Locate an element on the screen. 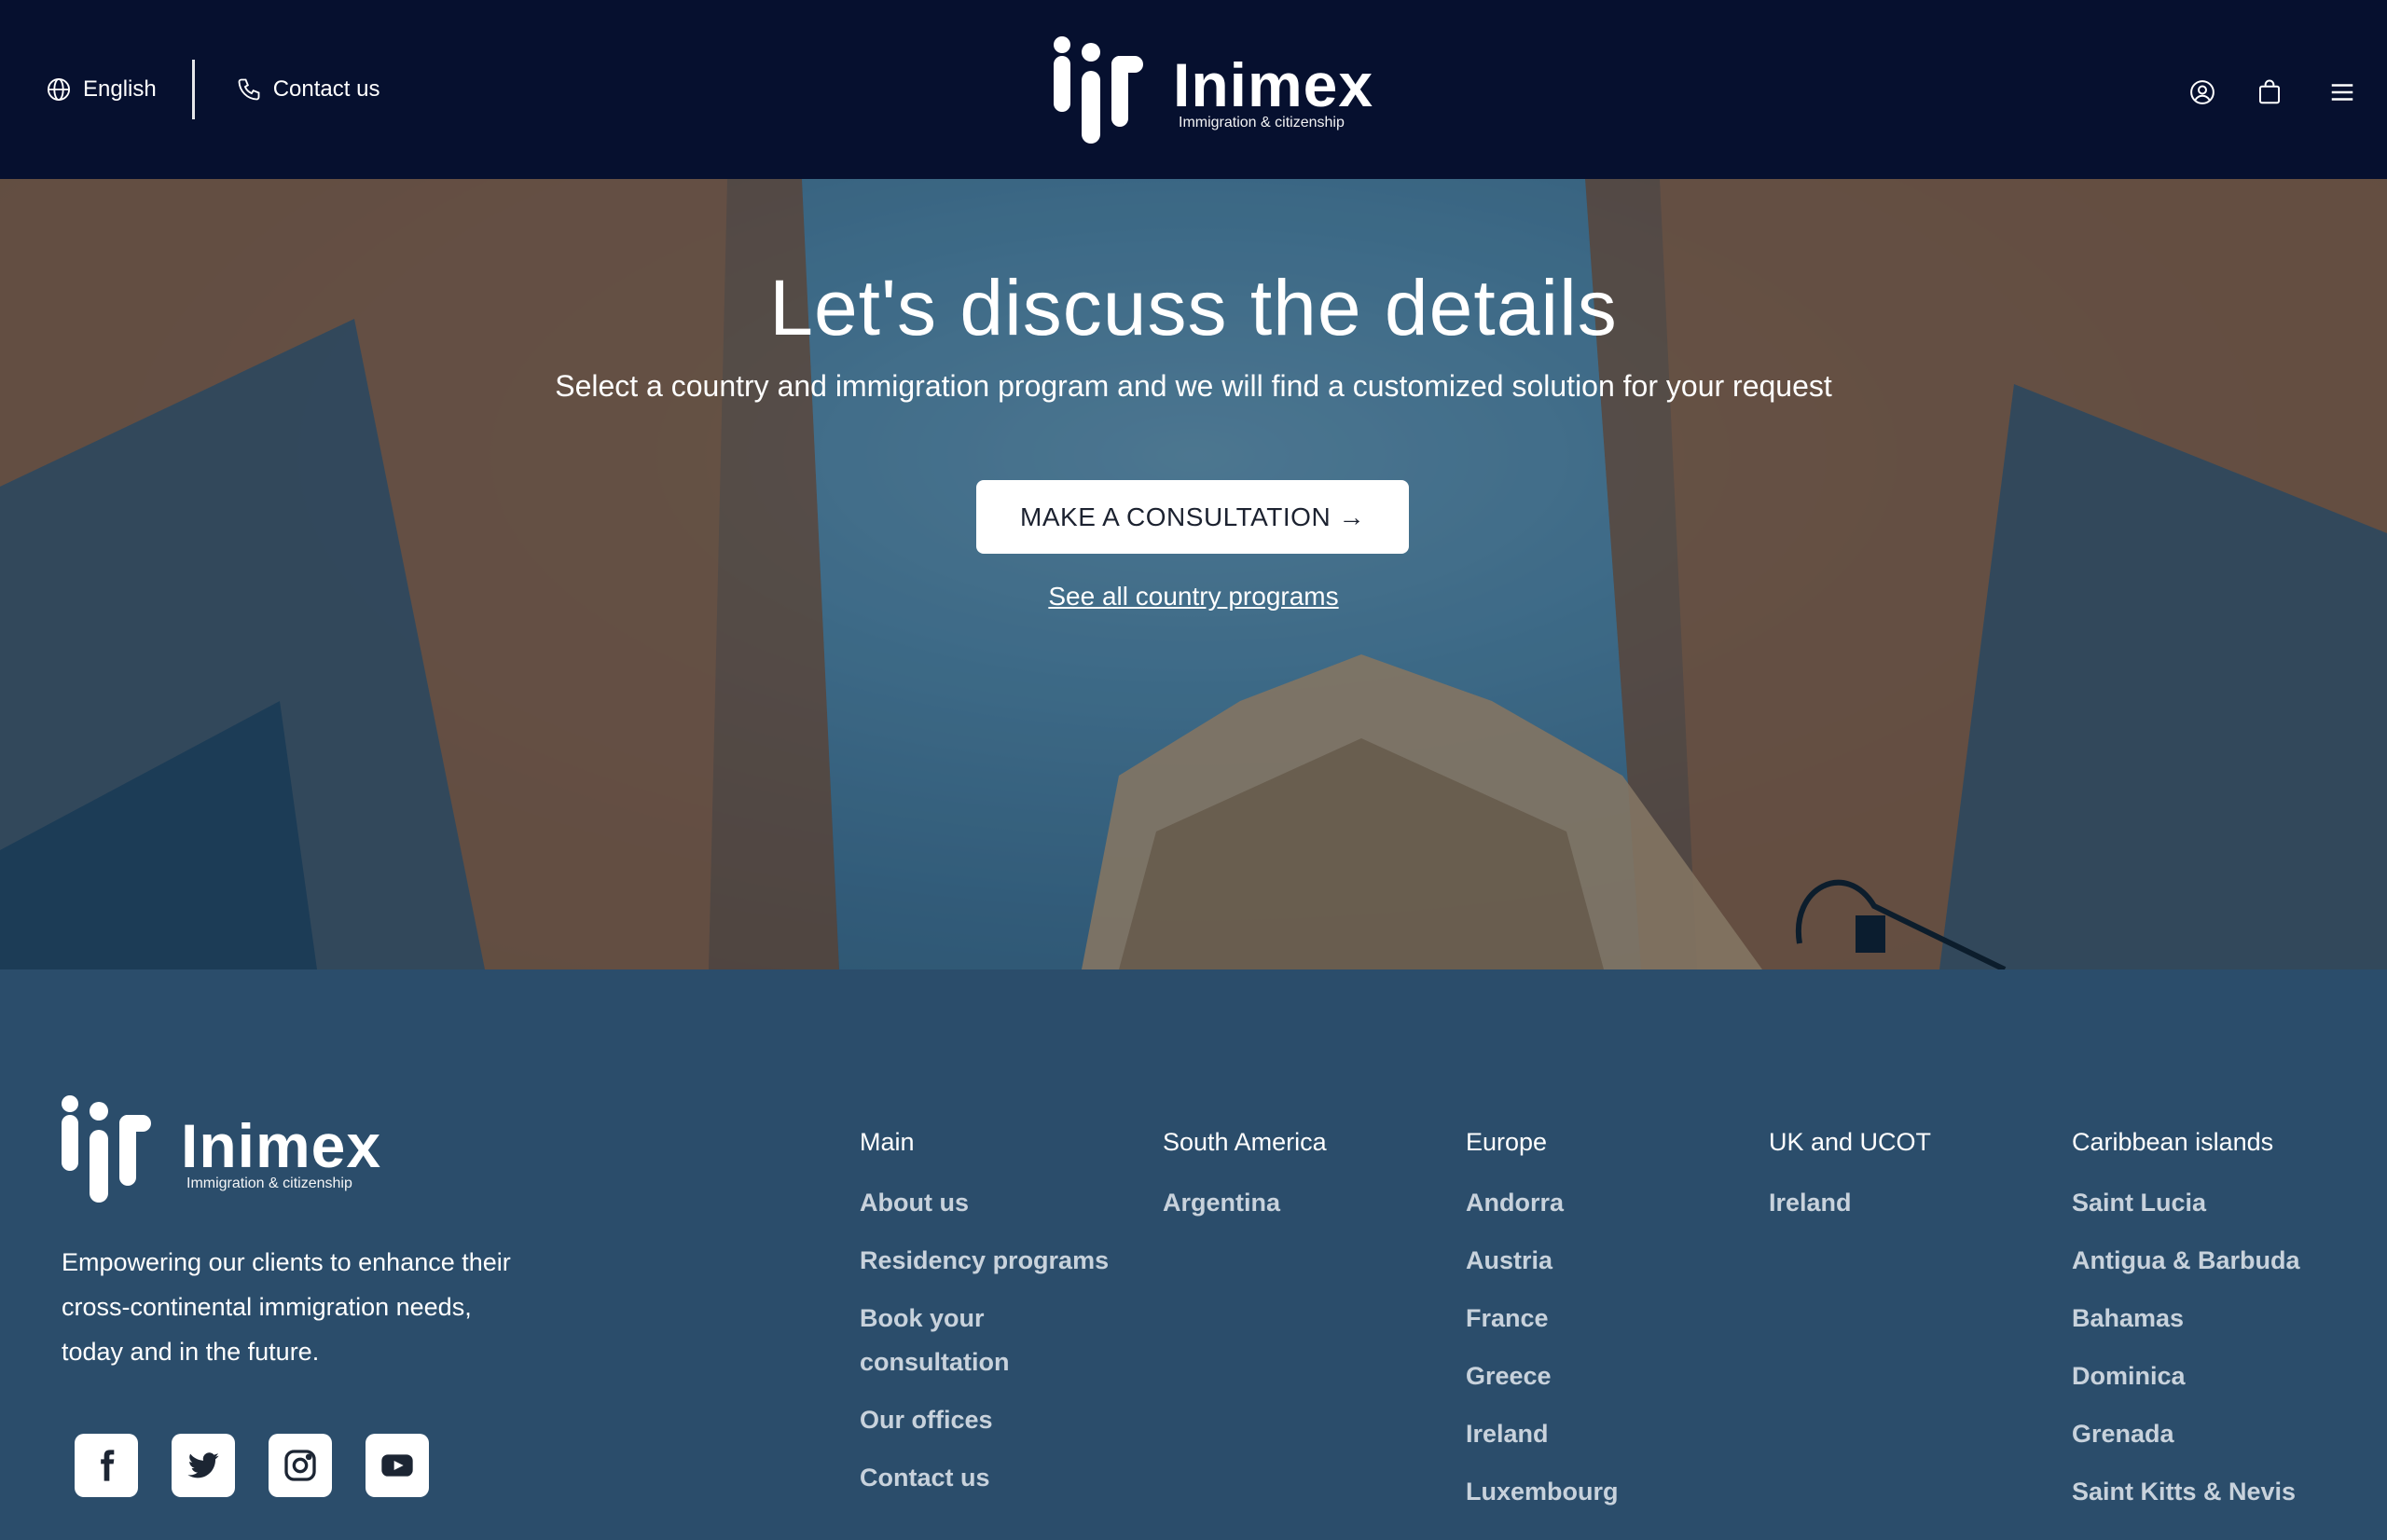 Image resolution: width=2387 pixels, height=1540 pixels. header-right is located at coordinates (2283, 92).